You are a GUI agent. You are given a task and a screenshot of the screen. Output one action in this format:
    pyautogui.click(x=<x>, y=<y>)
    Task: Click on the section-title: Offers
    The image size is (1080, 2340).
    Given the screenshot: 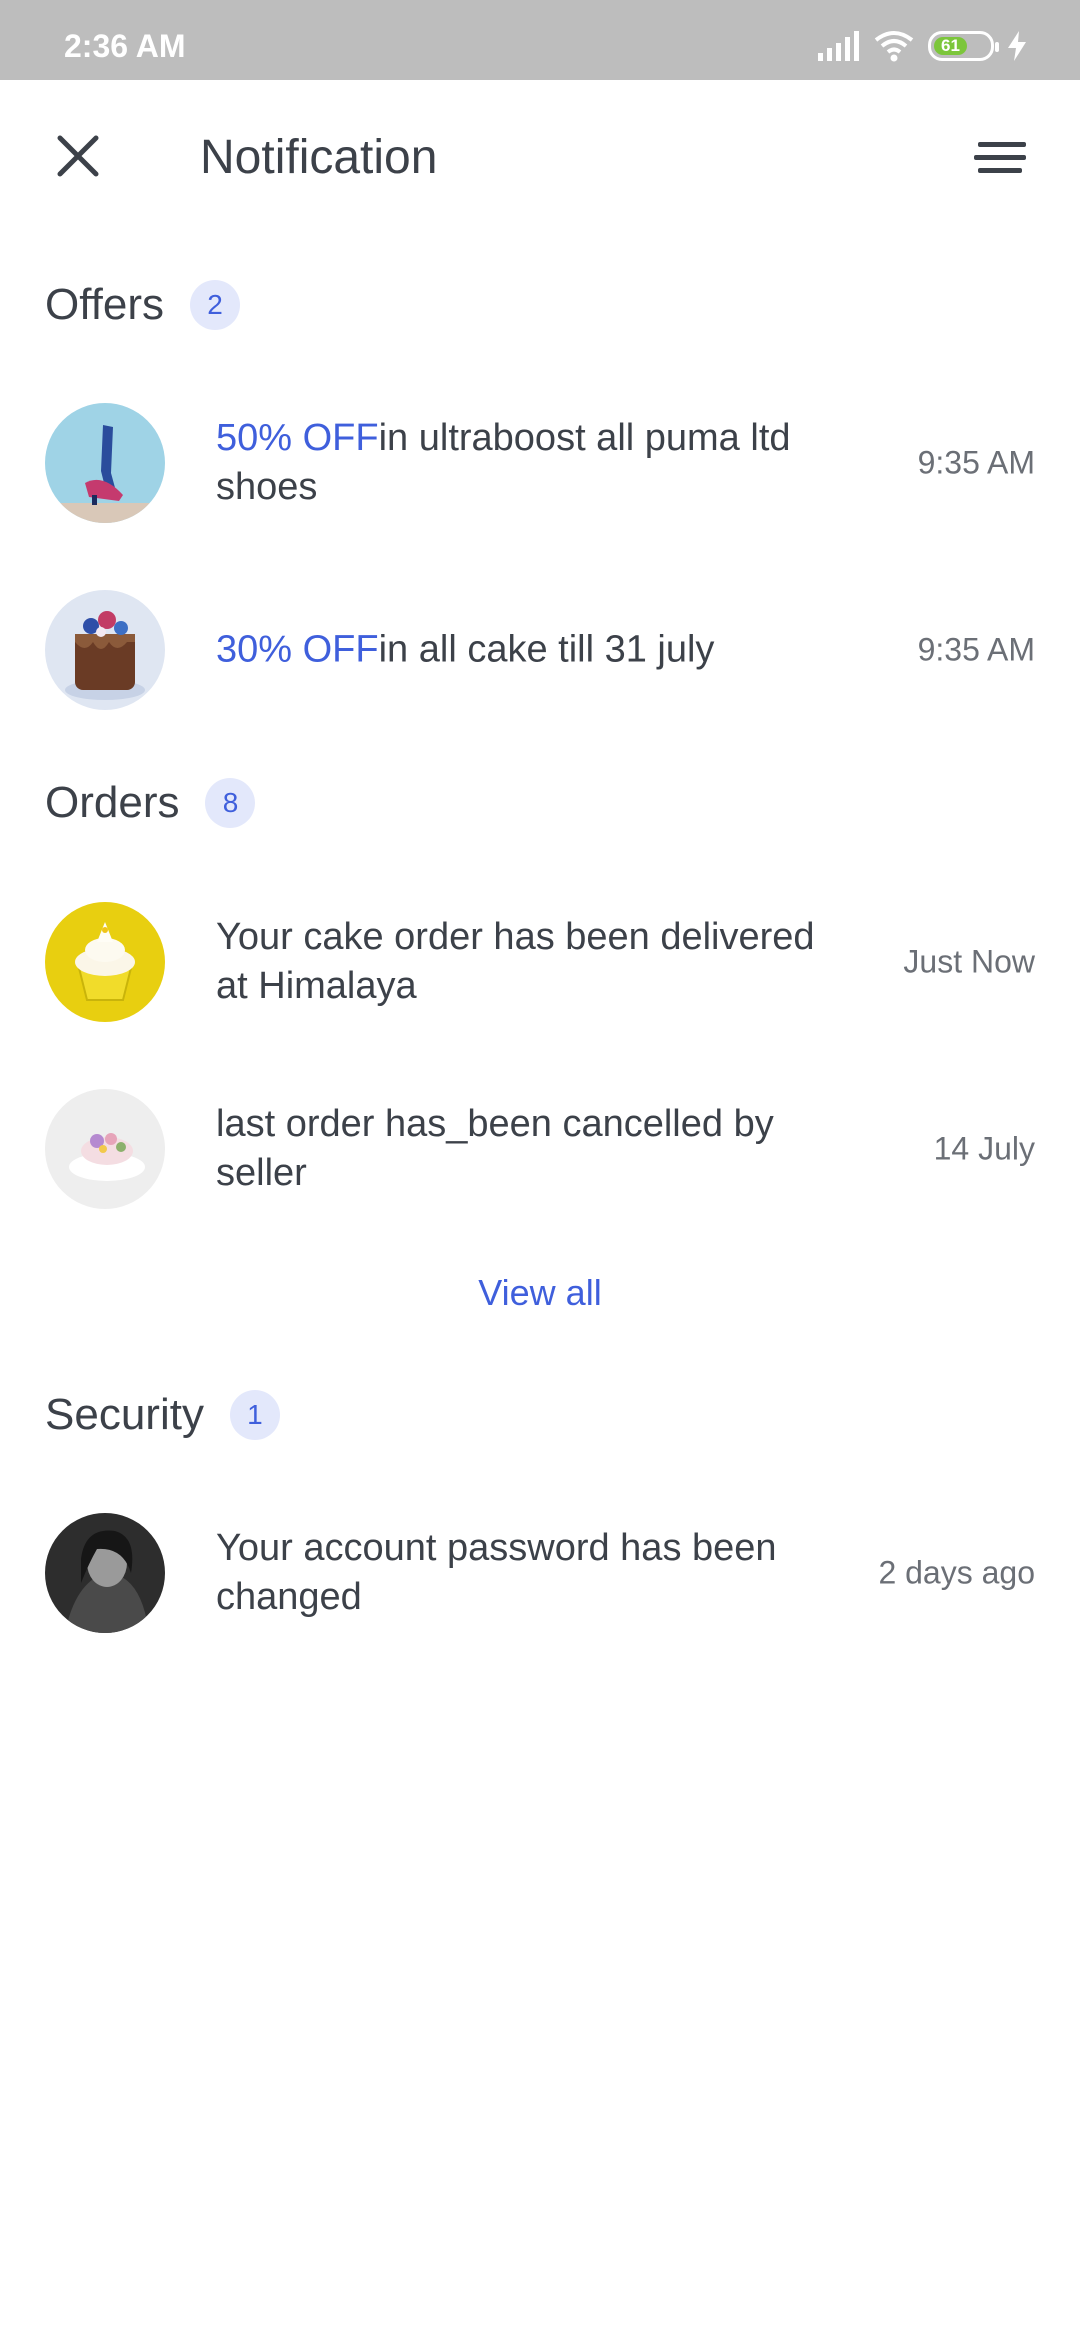 What is the action you would take?
    pyautogui.click(x=105, y=304)
    